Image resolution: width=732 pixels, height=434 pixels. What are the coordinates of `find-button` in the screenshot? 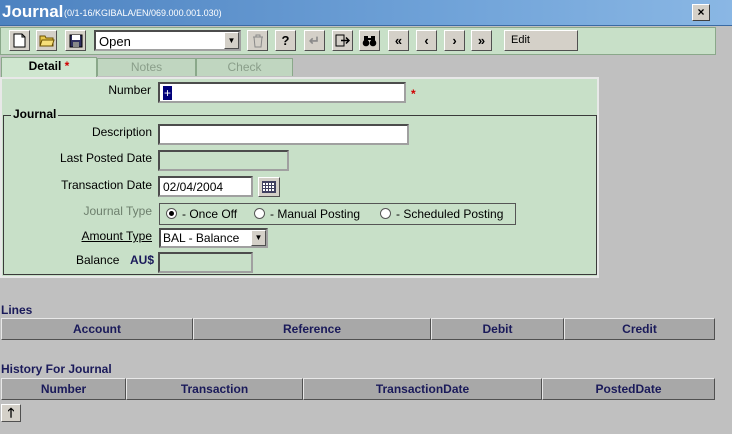 It's located at (369, 40).